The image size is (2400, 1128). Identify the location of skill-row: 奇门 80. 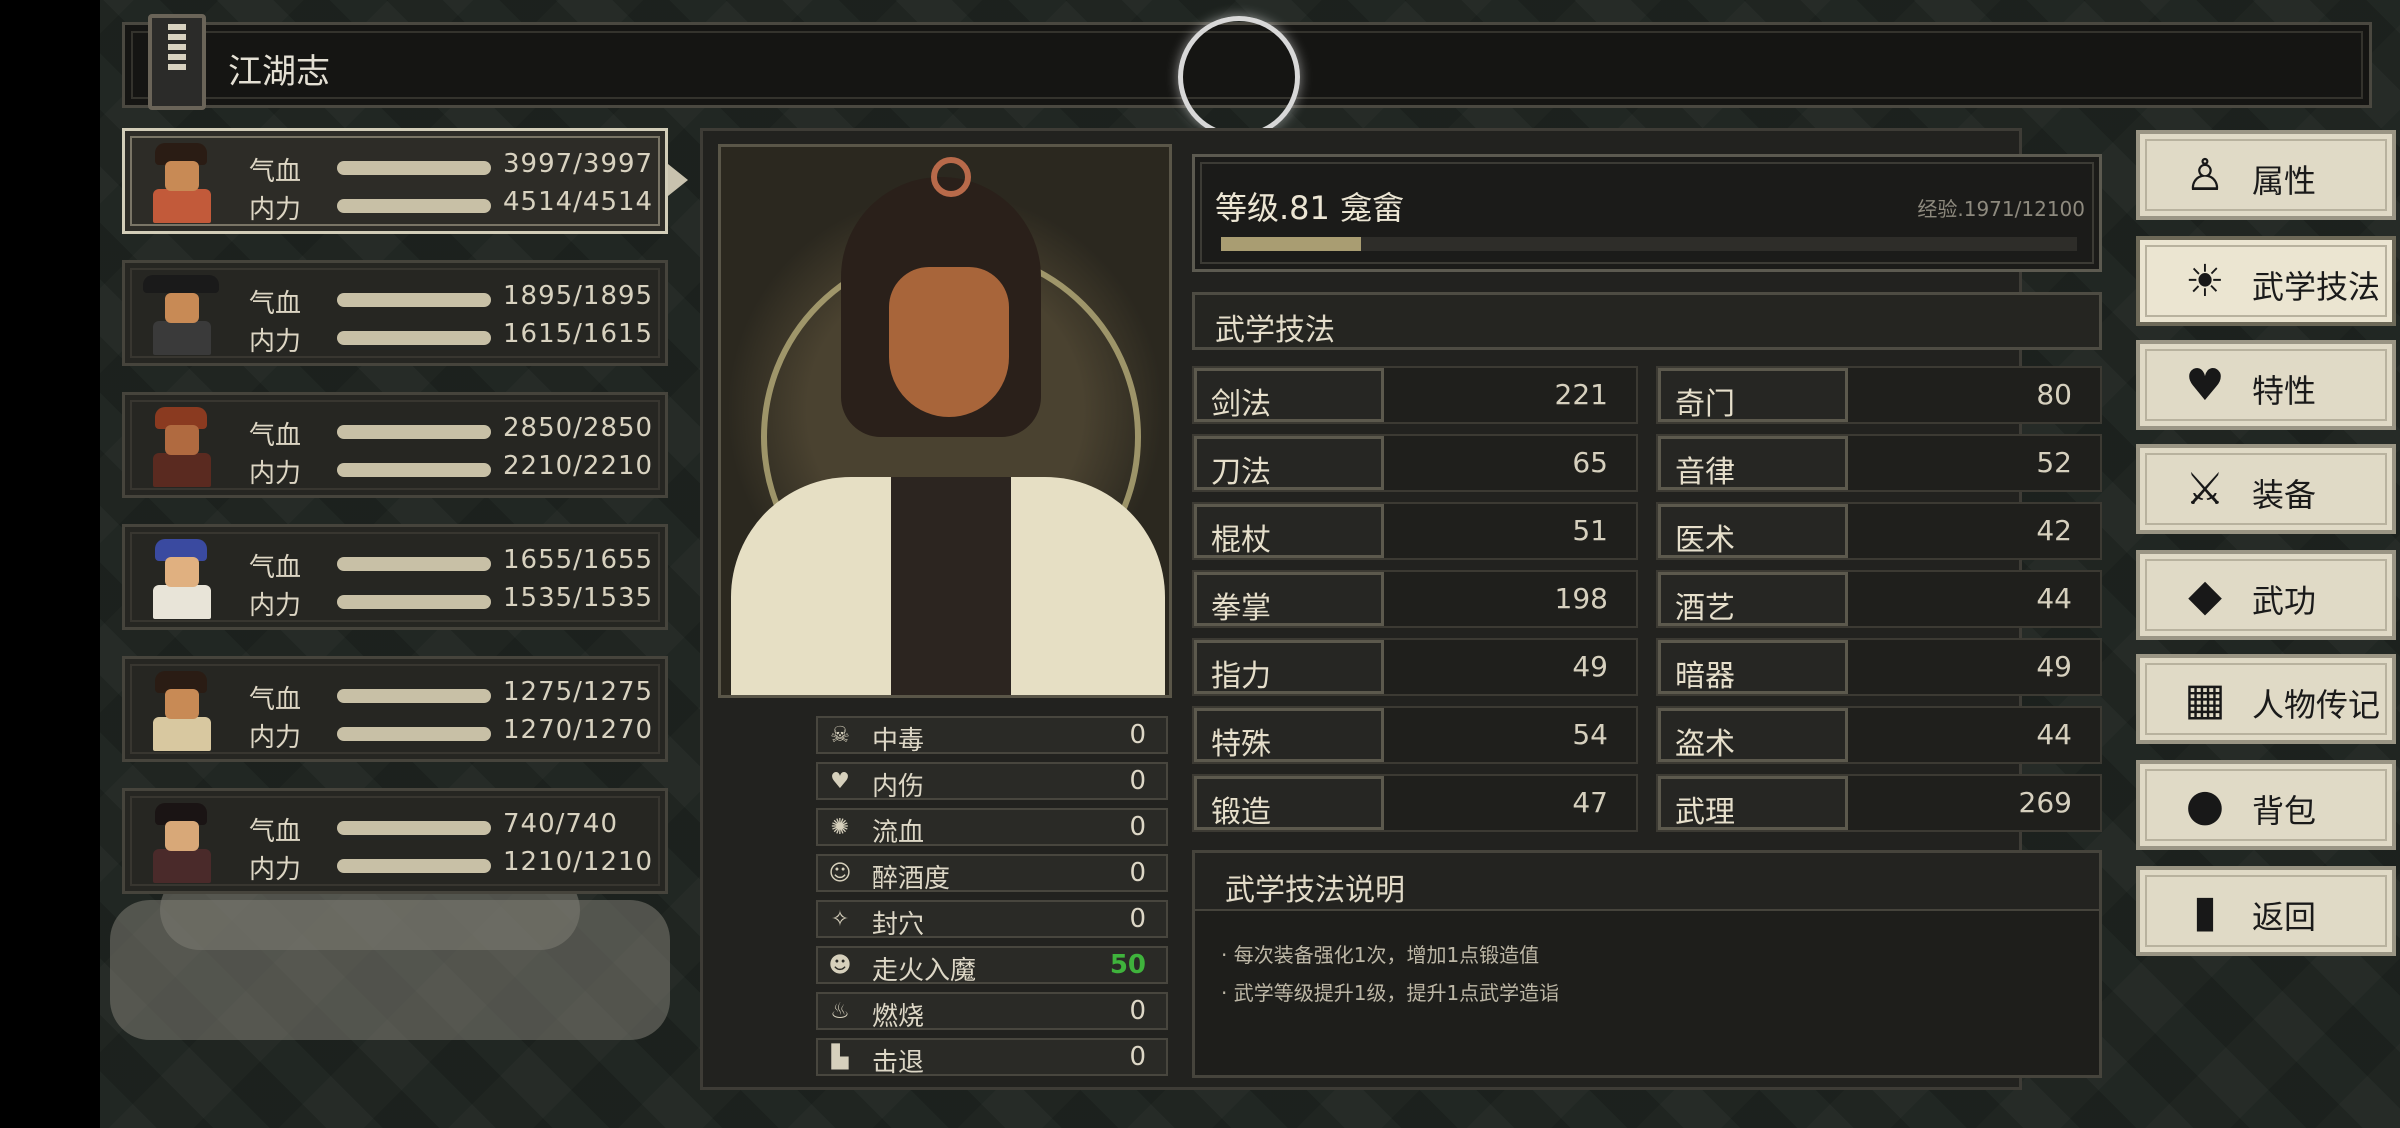
(1879, 395).